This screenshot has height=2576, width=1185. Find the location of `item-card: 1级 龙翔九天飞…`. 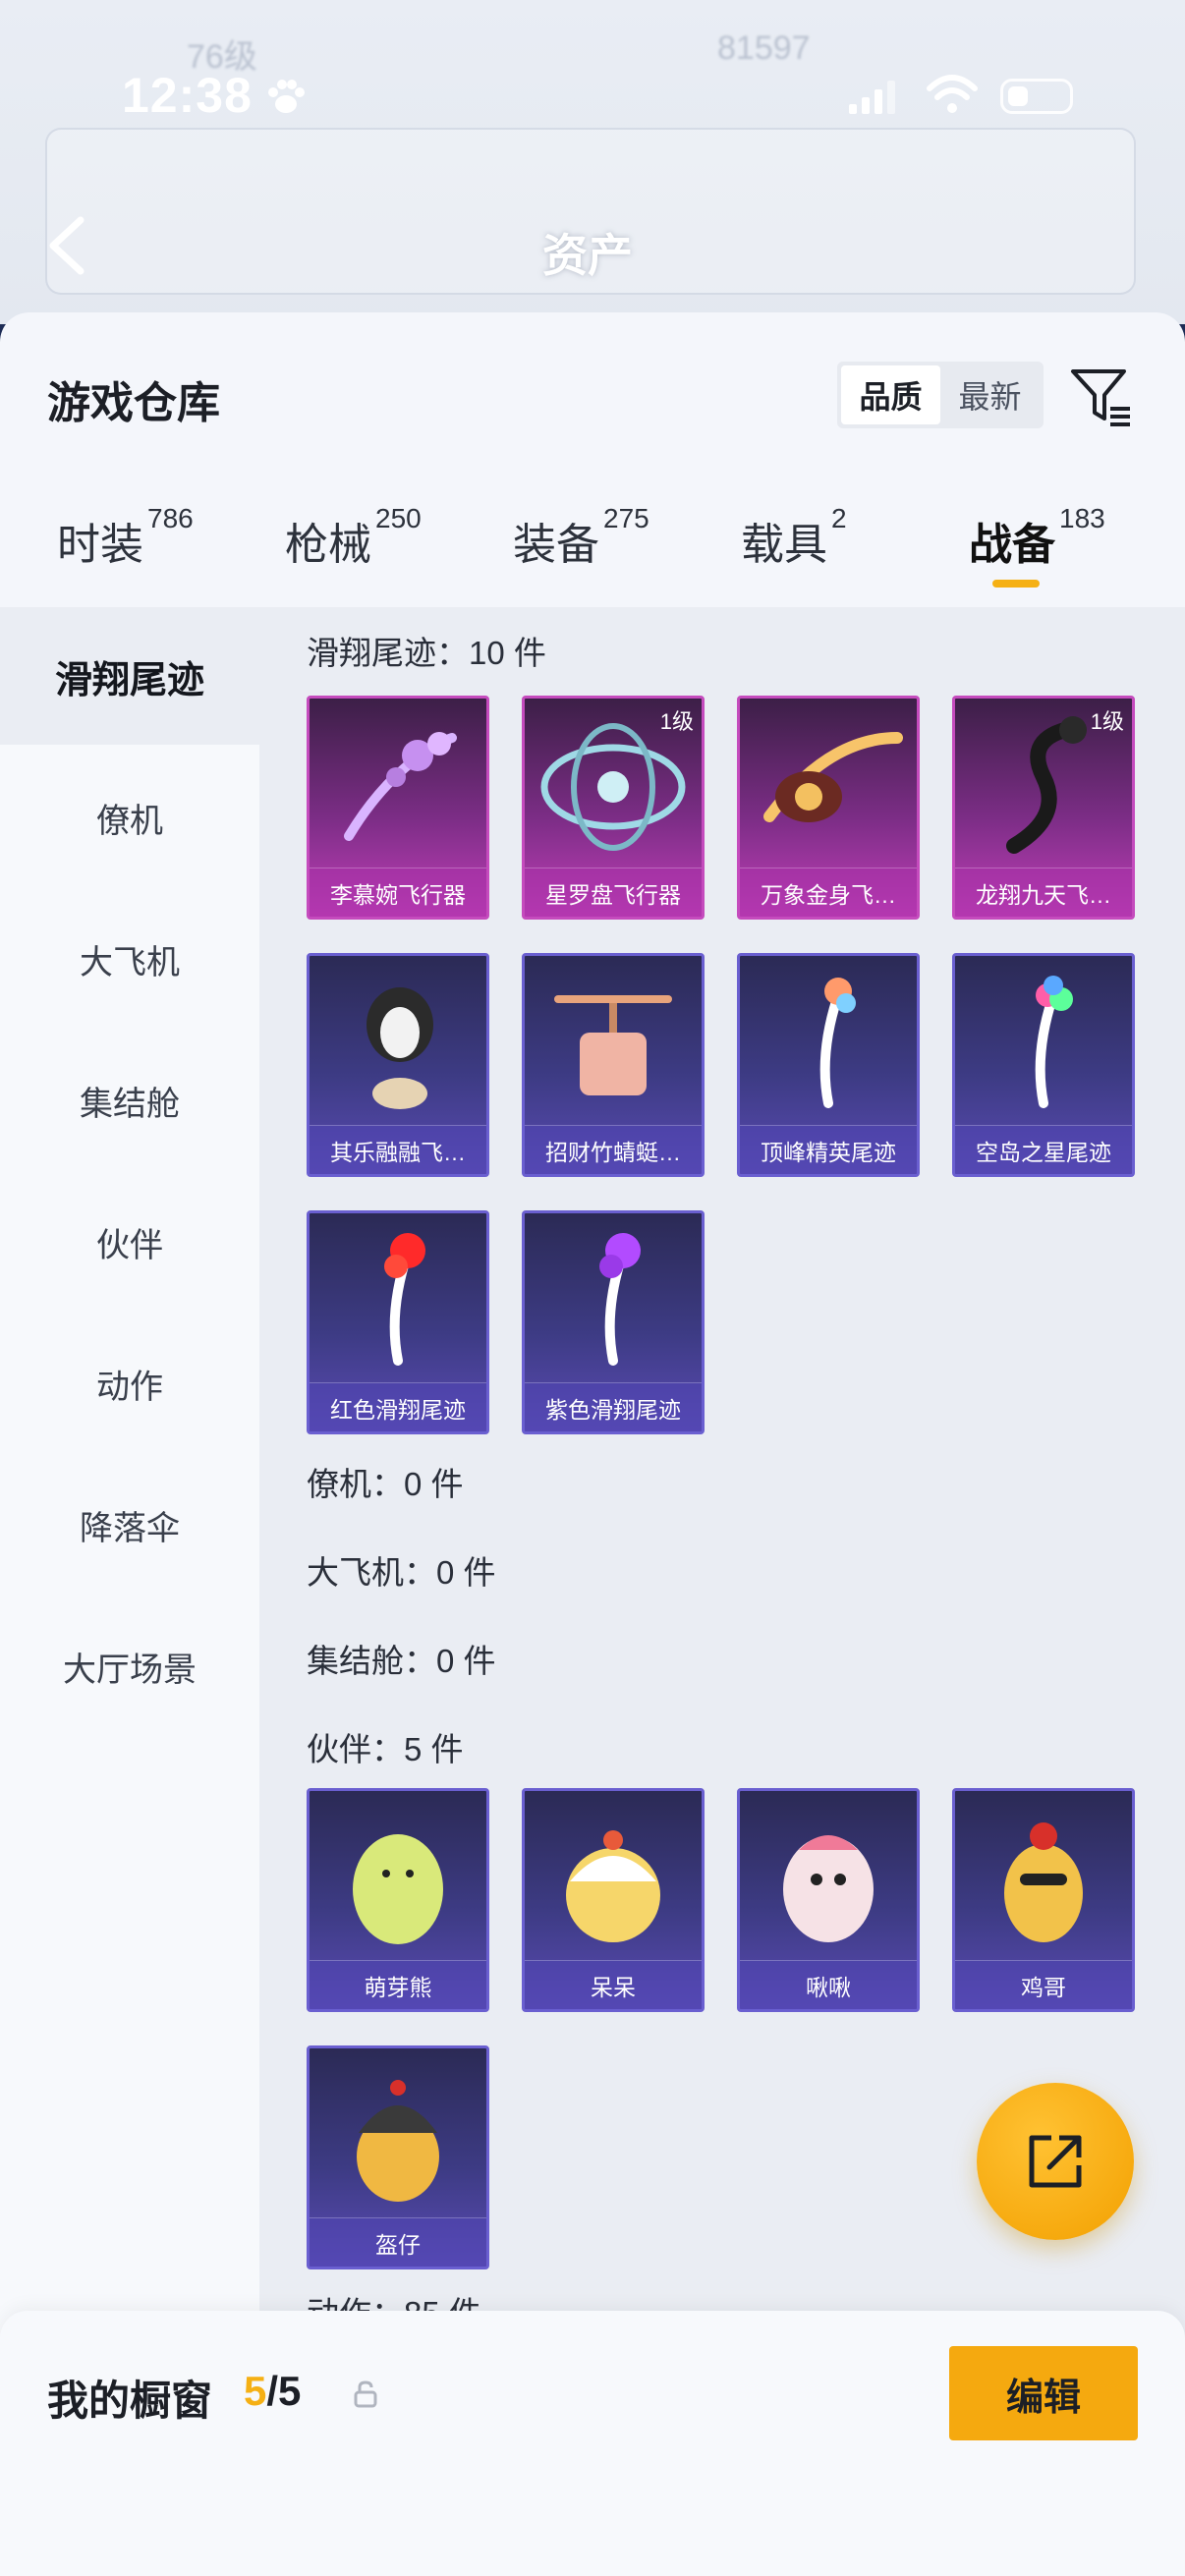

item-card: 1级 龙翔九天飞… is located at coordinates (1044, 808).